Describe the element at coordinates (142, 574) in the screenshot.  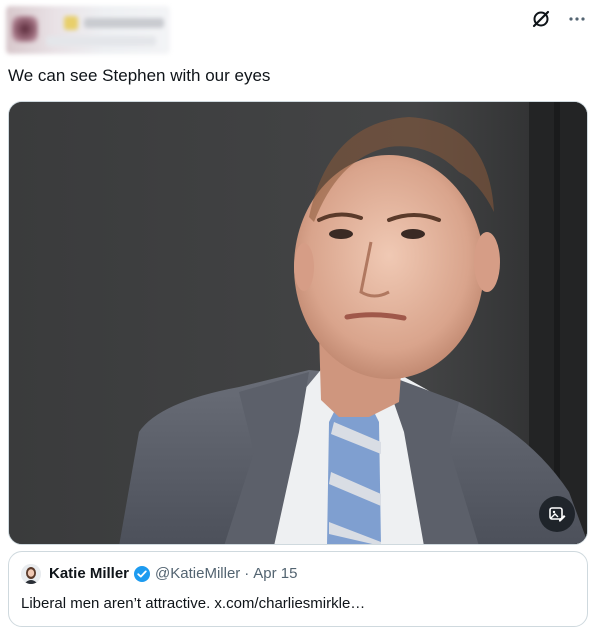
I see `verified-badge-icon` at that location.